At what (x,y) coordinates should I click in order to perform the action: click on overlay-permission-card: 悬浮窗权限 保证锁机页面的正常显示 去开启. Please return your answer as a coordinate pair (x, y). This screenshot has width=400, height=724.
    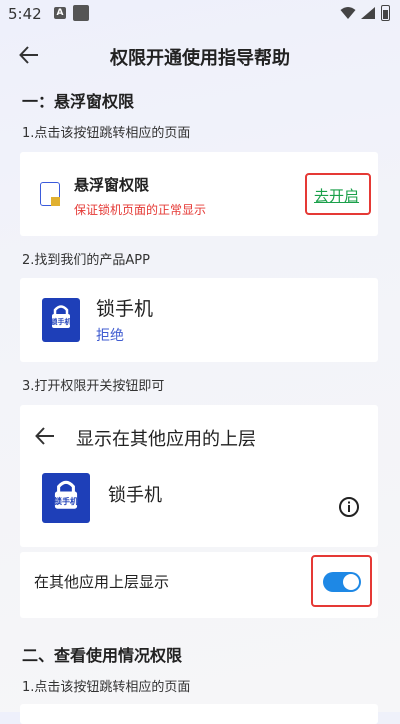
    Looking at the image, I should click on (199, 194).